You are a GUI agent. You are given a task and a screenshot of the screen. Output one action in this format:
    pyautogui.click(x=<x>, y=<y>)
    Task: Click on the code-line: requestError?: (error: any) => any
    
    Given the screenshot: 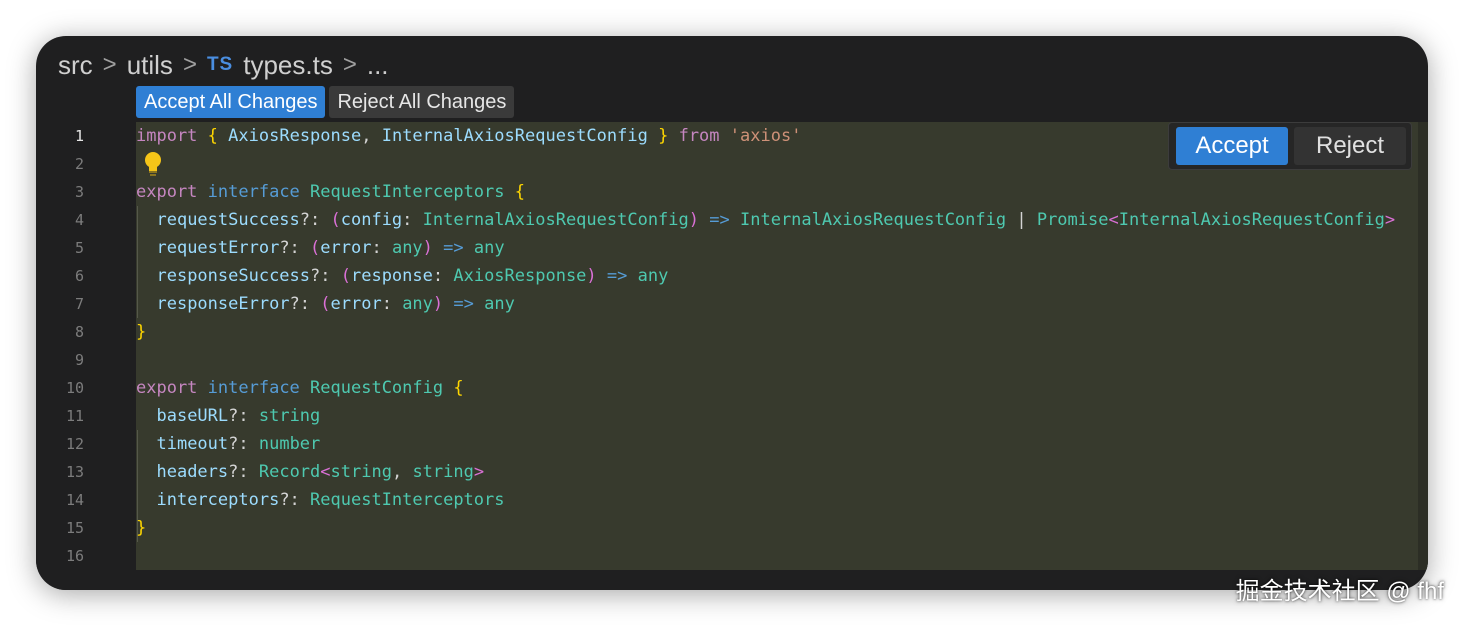 What is the action you would take?
    pyautogui.click(x=320, y=248)
    